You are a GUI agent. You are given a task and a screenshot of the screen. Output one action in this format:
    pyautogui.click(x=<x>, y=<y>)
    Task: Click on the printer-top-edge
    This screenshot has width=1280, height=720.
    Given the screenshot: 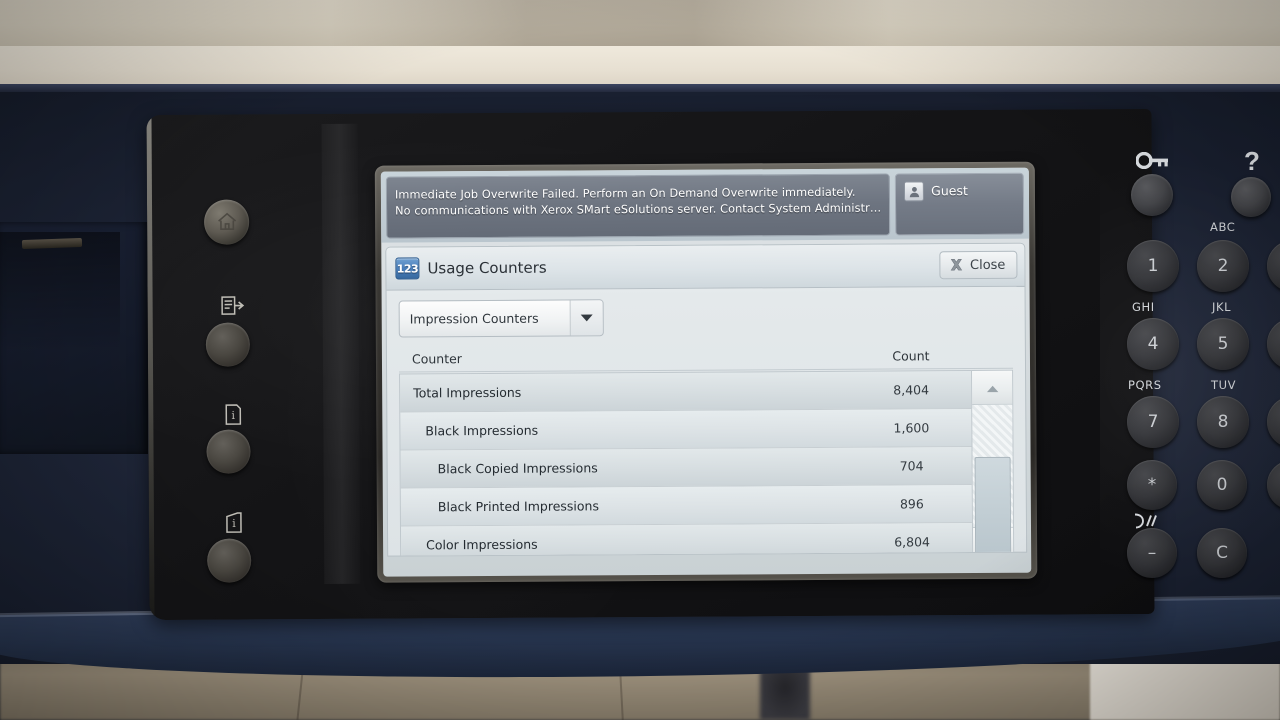 What is the action you would take?
    pyautogui.click(x=640, y=88)
    